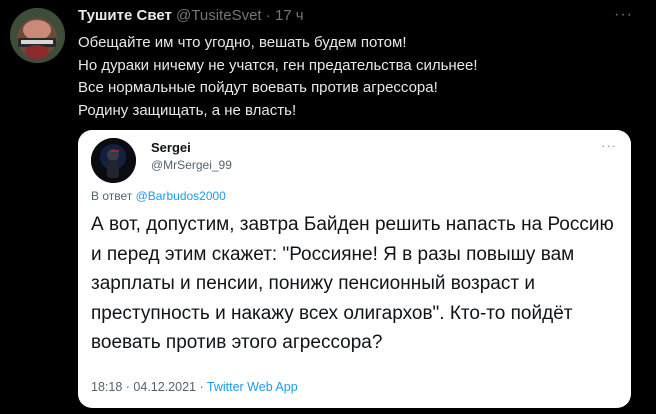  What do you see at coordinates (113, 160) in the screenshot?
I see `quoted-author-avatar` at bounding box center [113, 160].